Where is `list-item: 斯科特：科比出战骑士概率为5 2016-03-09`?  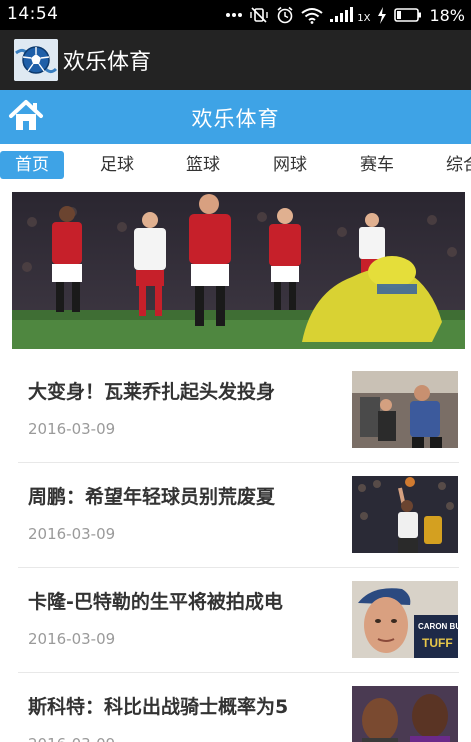
list-item: 斯科特：科比出战骑士概率为5 2016-03-09 is located at coordinates (238, 707).